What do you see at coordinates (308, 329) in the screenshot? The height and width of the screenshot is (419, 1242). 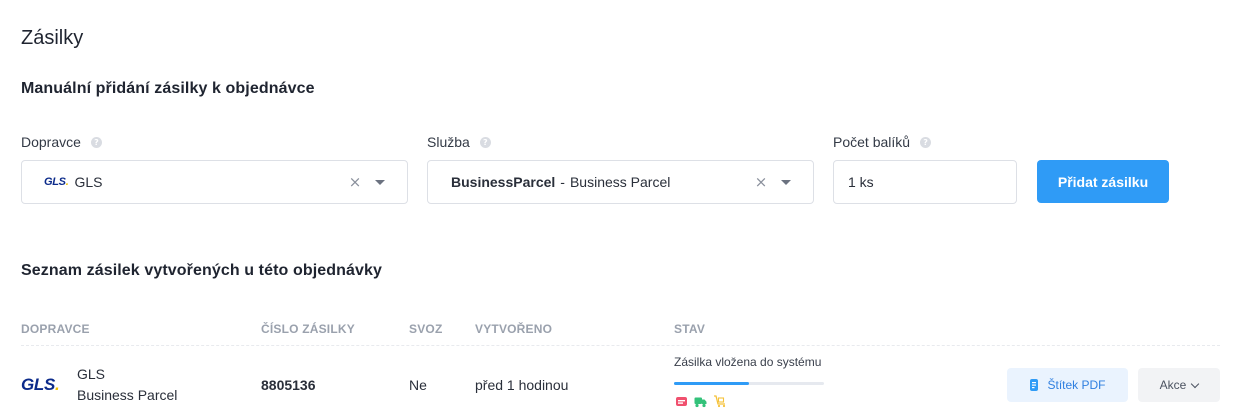 I see `column-header-number: ČÍSLO ZÁSILKY` at bounding box center [308, 329].